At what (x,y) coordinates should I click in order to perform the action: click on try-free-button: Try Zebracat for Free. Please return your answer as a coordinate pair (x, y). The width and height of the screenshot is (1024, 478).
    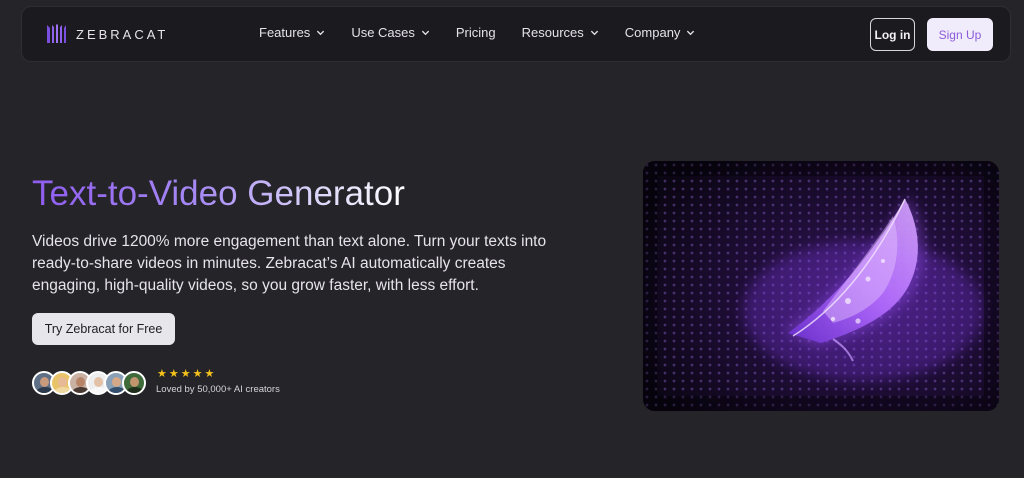
    Looking at the image, I should click on (103, 329).